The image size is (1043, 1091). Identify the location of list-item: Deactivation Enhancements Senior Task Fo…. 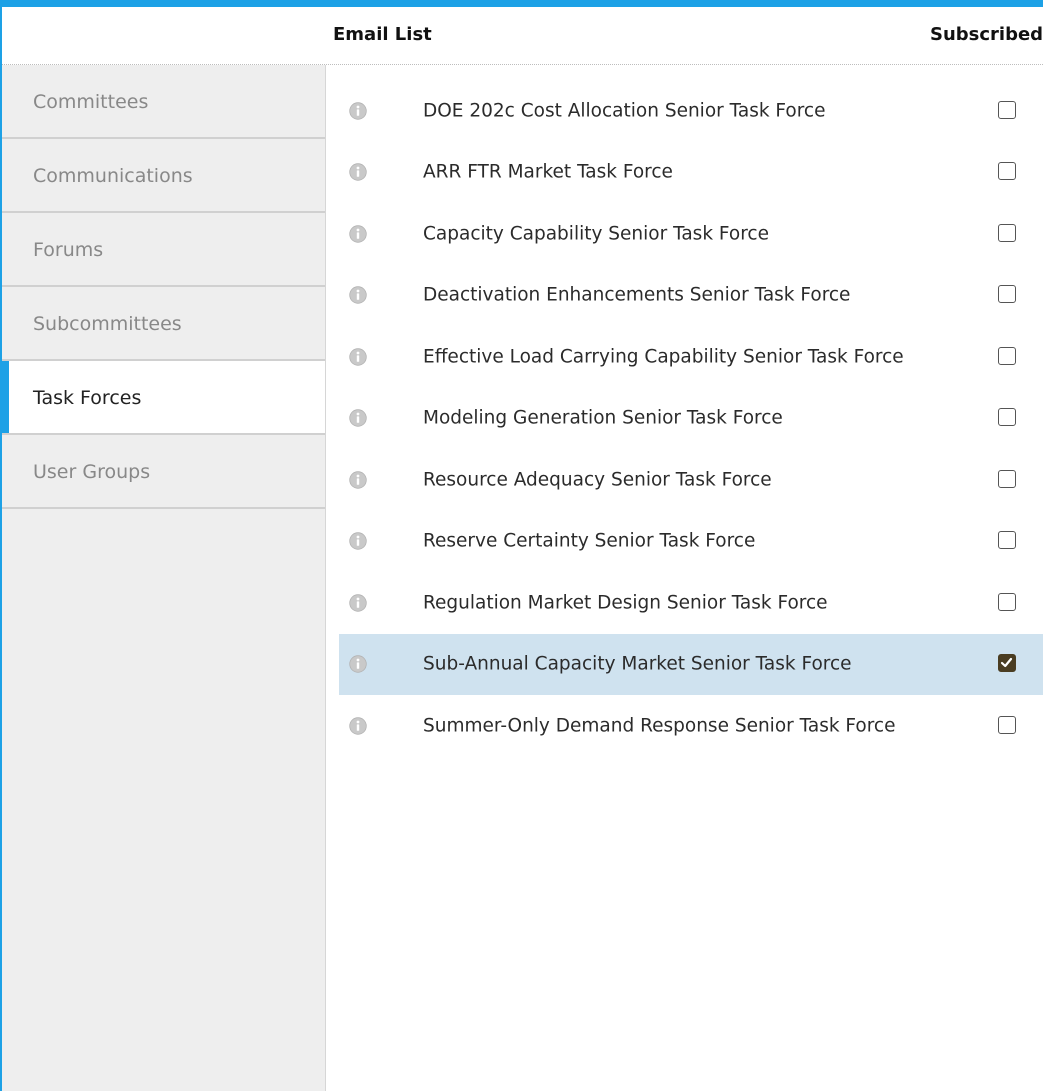
(691, 296).